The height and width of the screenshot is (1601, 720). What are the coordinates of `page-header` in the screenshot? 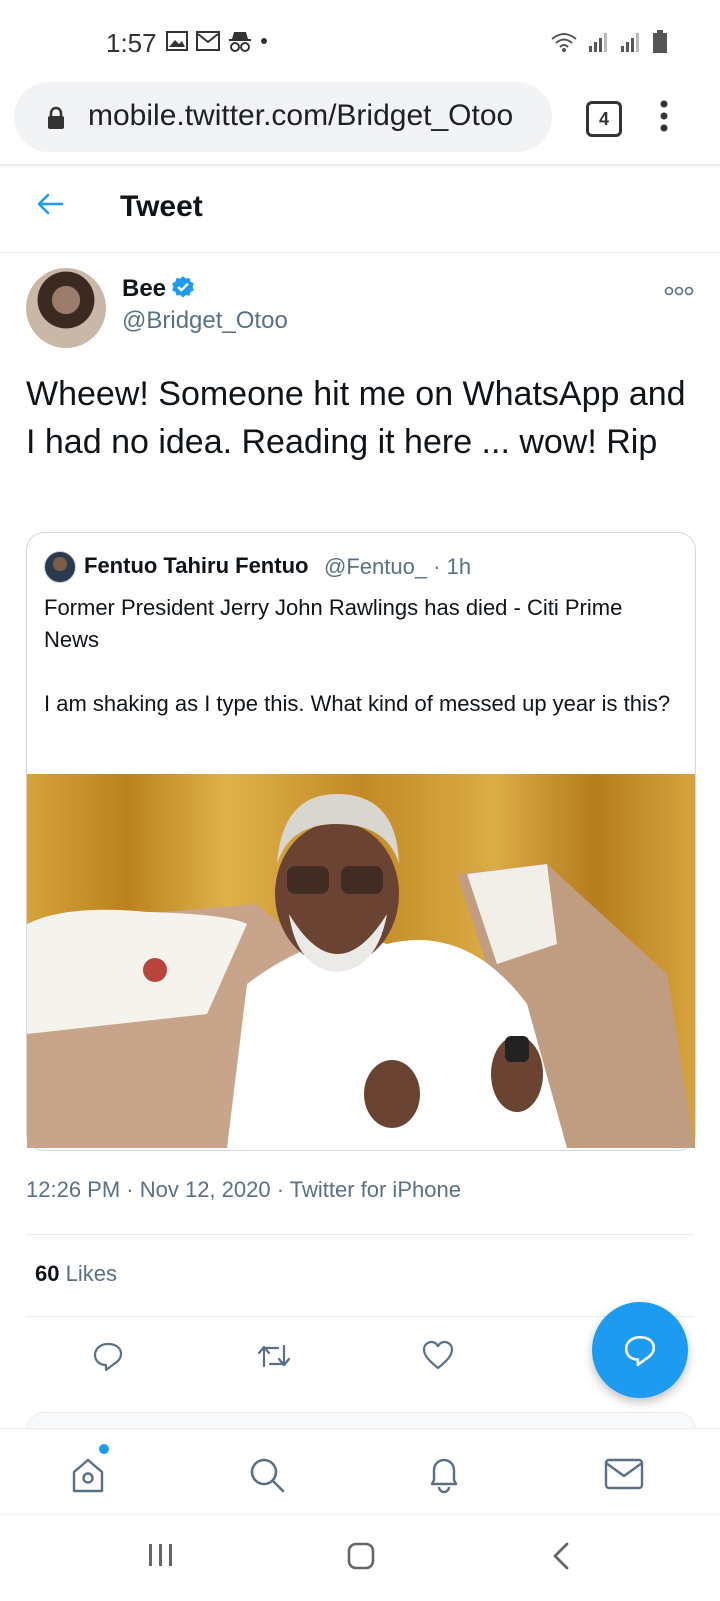 It's located at (360, 210).